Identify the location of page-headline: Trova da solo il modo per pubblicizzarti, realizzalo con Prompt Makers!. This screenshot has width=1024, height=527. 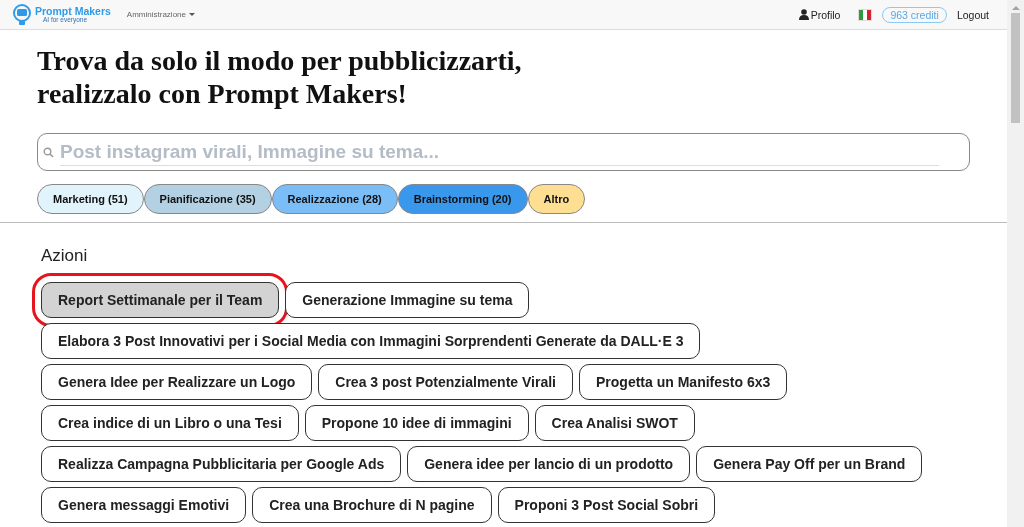
(280, 77).